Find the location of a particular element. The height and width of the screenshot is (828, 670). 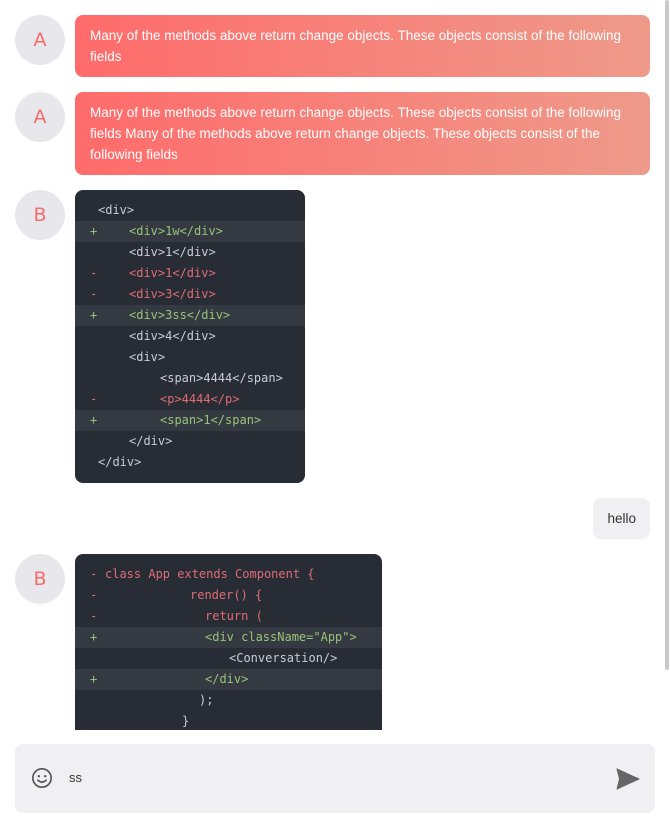

diff-code: <Conversation/> is located at coordinates (283, 658).